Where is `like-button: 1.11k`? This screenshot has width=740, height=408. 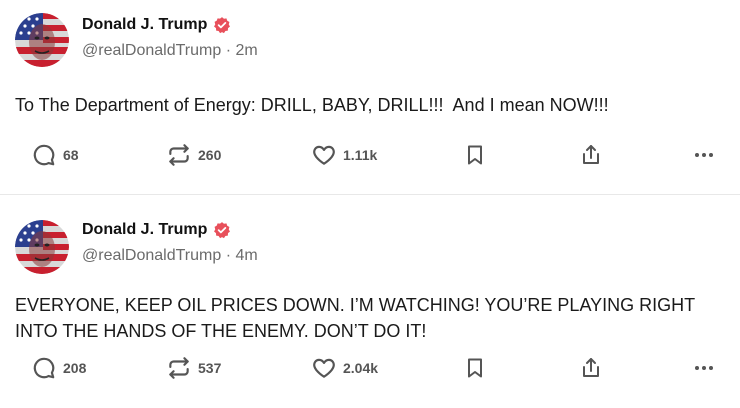 like-button: 1.11k is located at coordinates (344, 155).